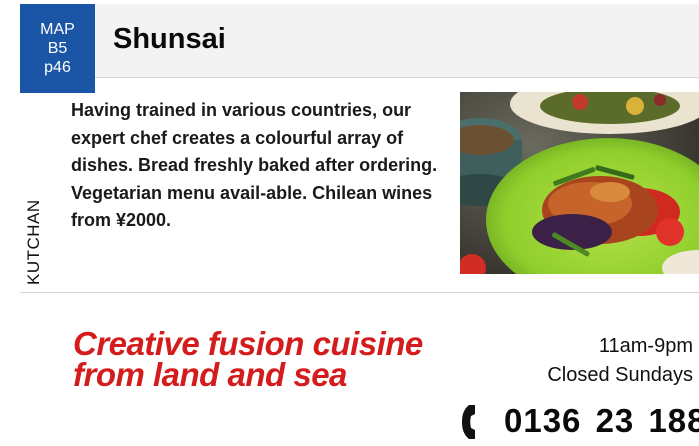 This screenshot has width=699, height=446. Describe the element at coordinates (397, 77) in the screenshot. I see `header-divider` at that location.